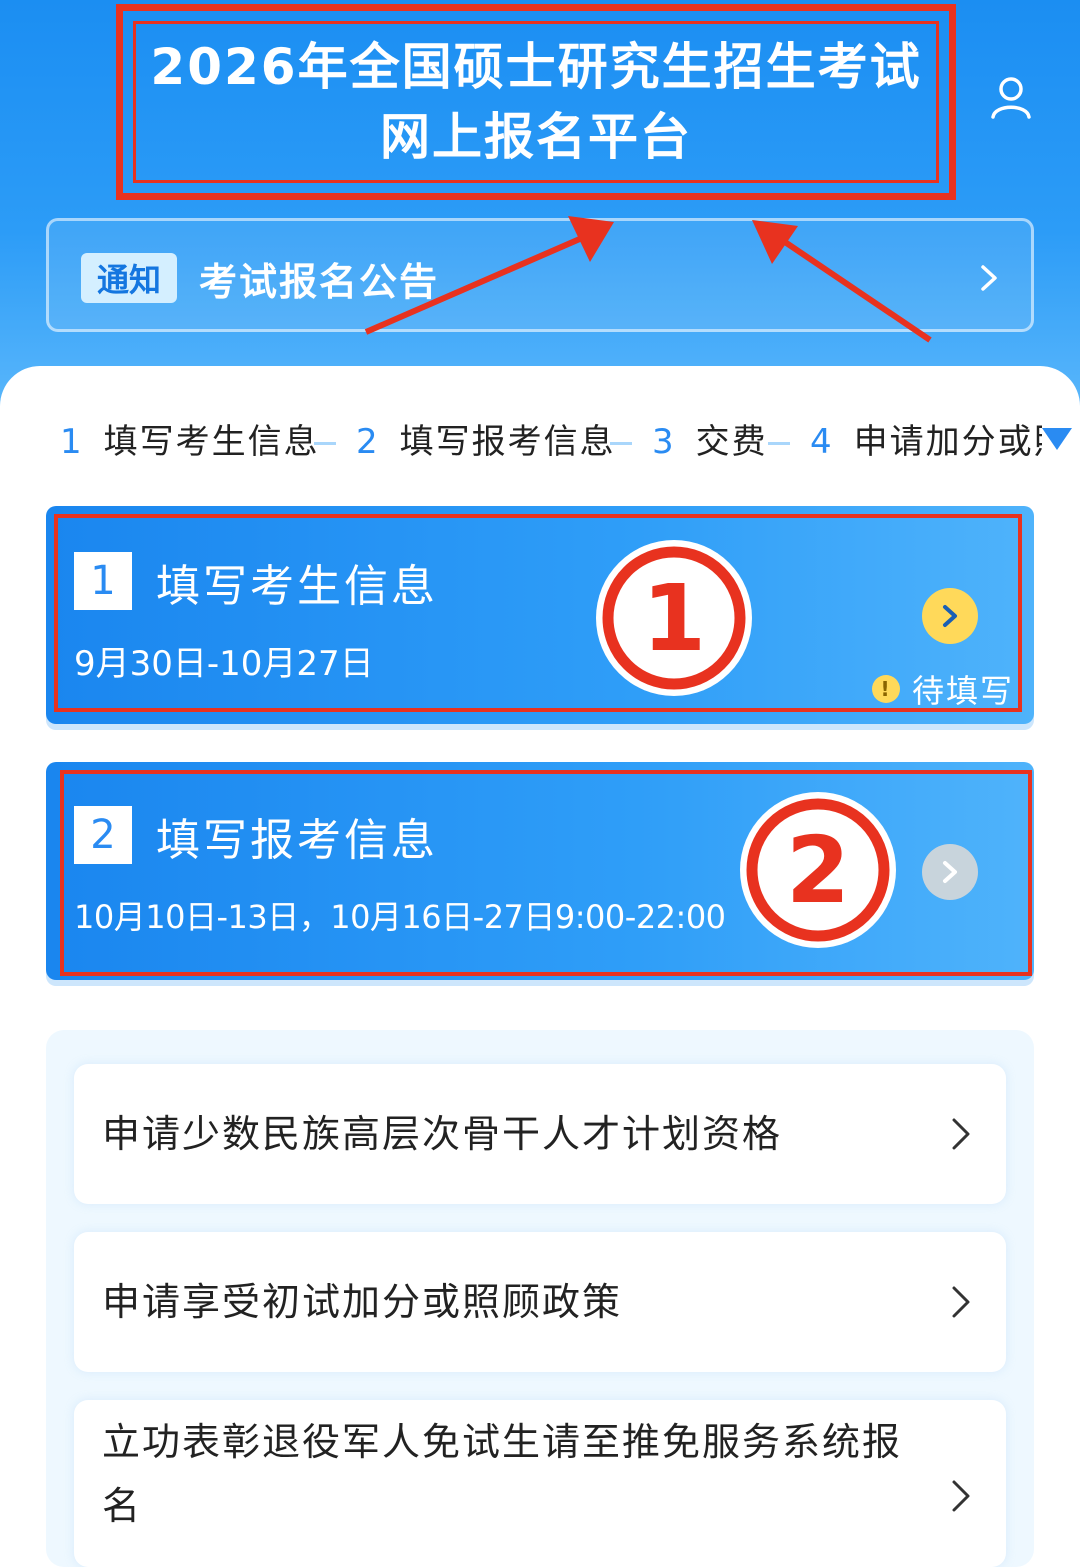 The height and width of the screenshot is (1567, 1080). I want to click on step-4: 4 申请加分或照, so click(926, 442).